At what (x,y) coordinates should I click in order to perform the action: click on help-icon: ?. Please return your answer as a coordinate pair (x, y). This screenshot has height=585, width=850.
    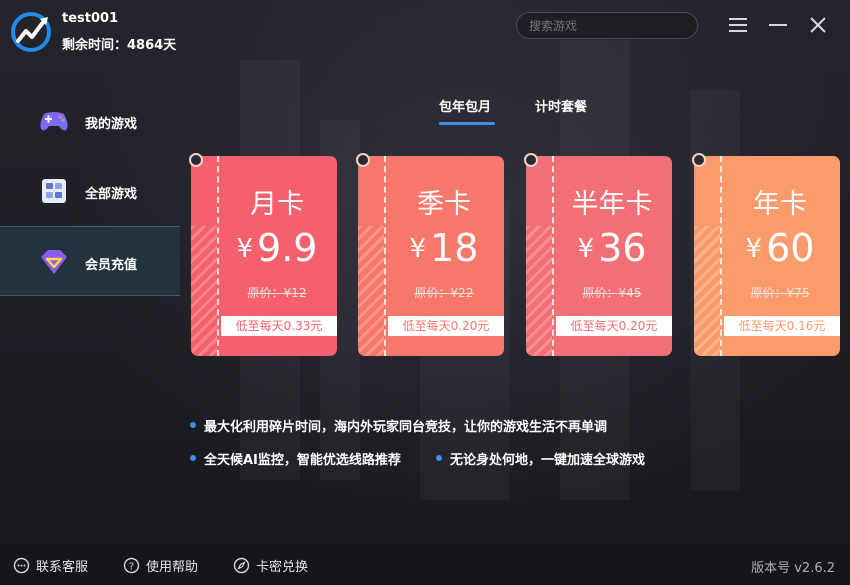
    Looking at the image, I should click on (131, 565).